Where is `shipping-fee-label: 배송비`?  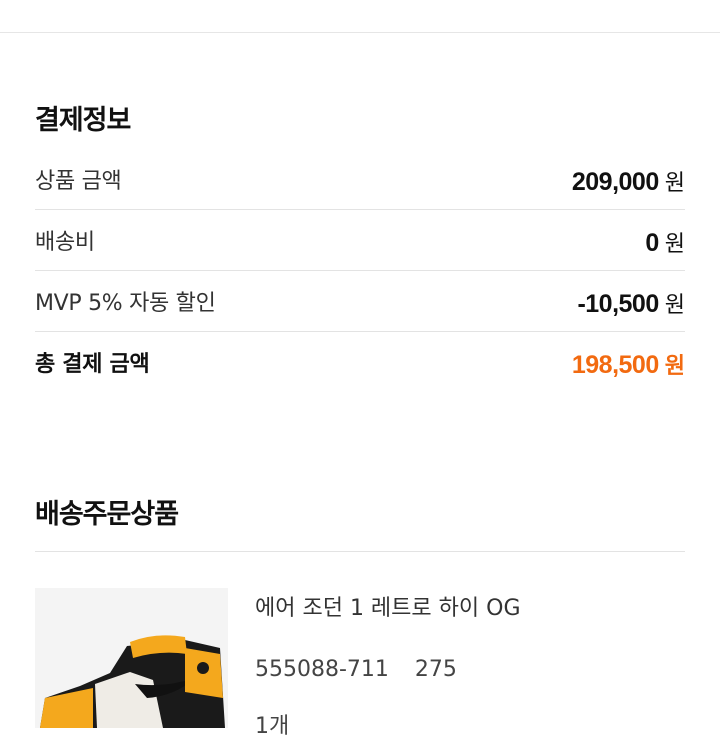
shipping-fee-label: 배송비 is located at coordinates (65, 242).